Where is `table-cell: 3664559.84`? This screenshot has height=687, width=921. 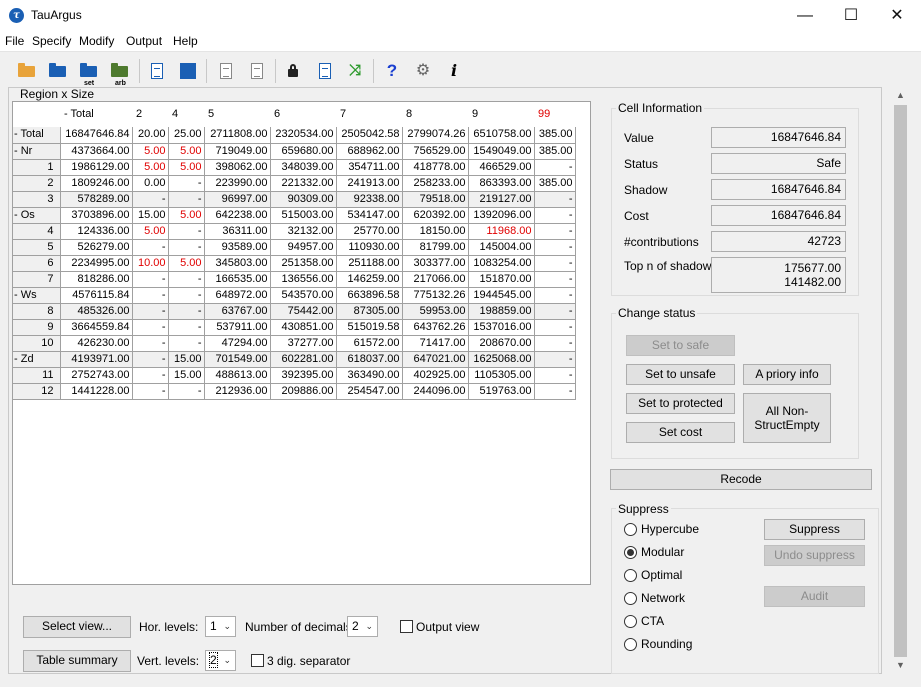 table-cell: 3664559.84 is located at coordinates (96, 327).